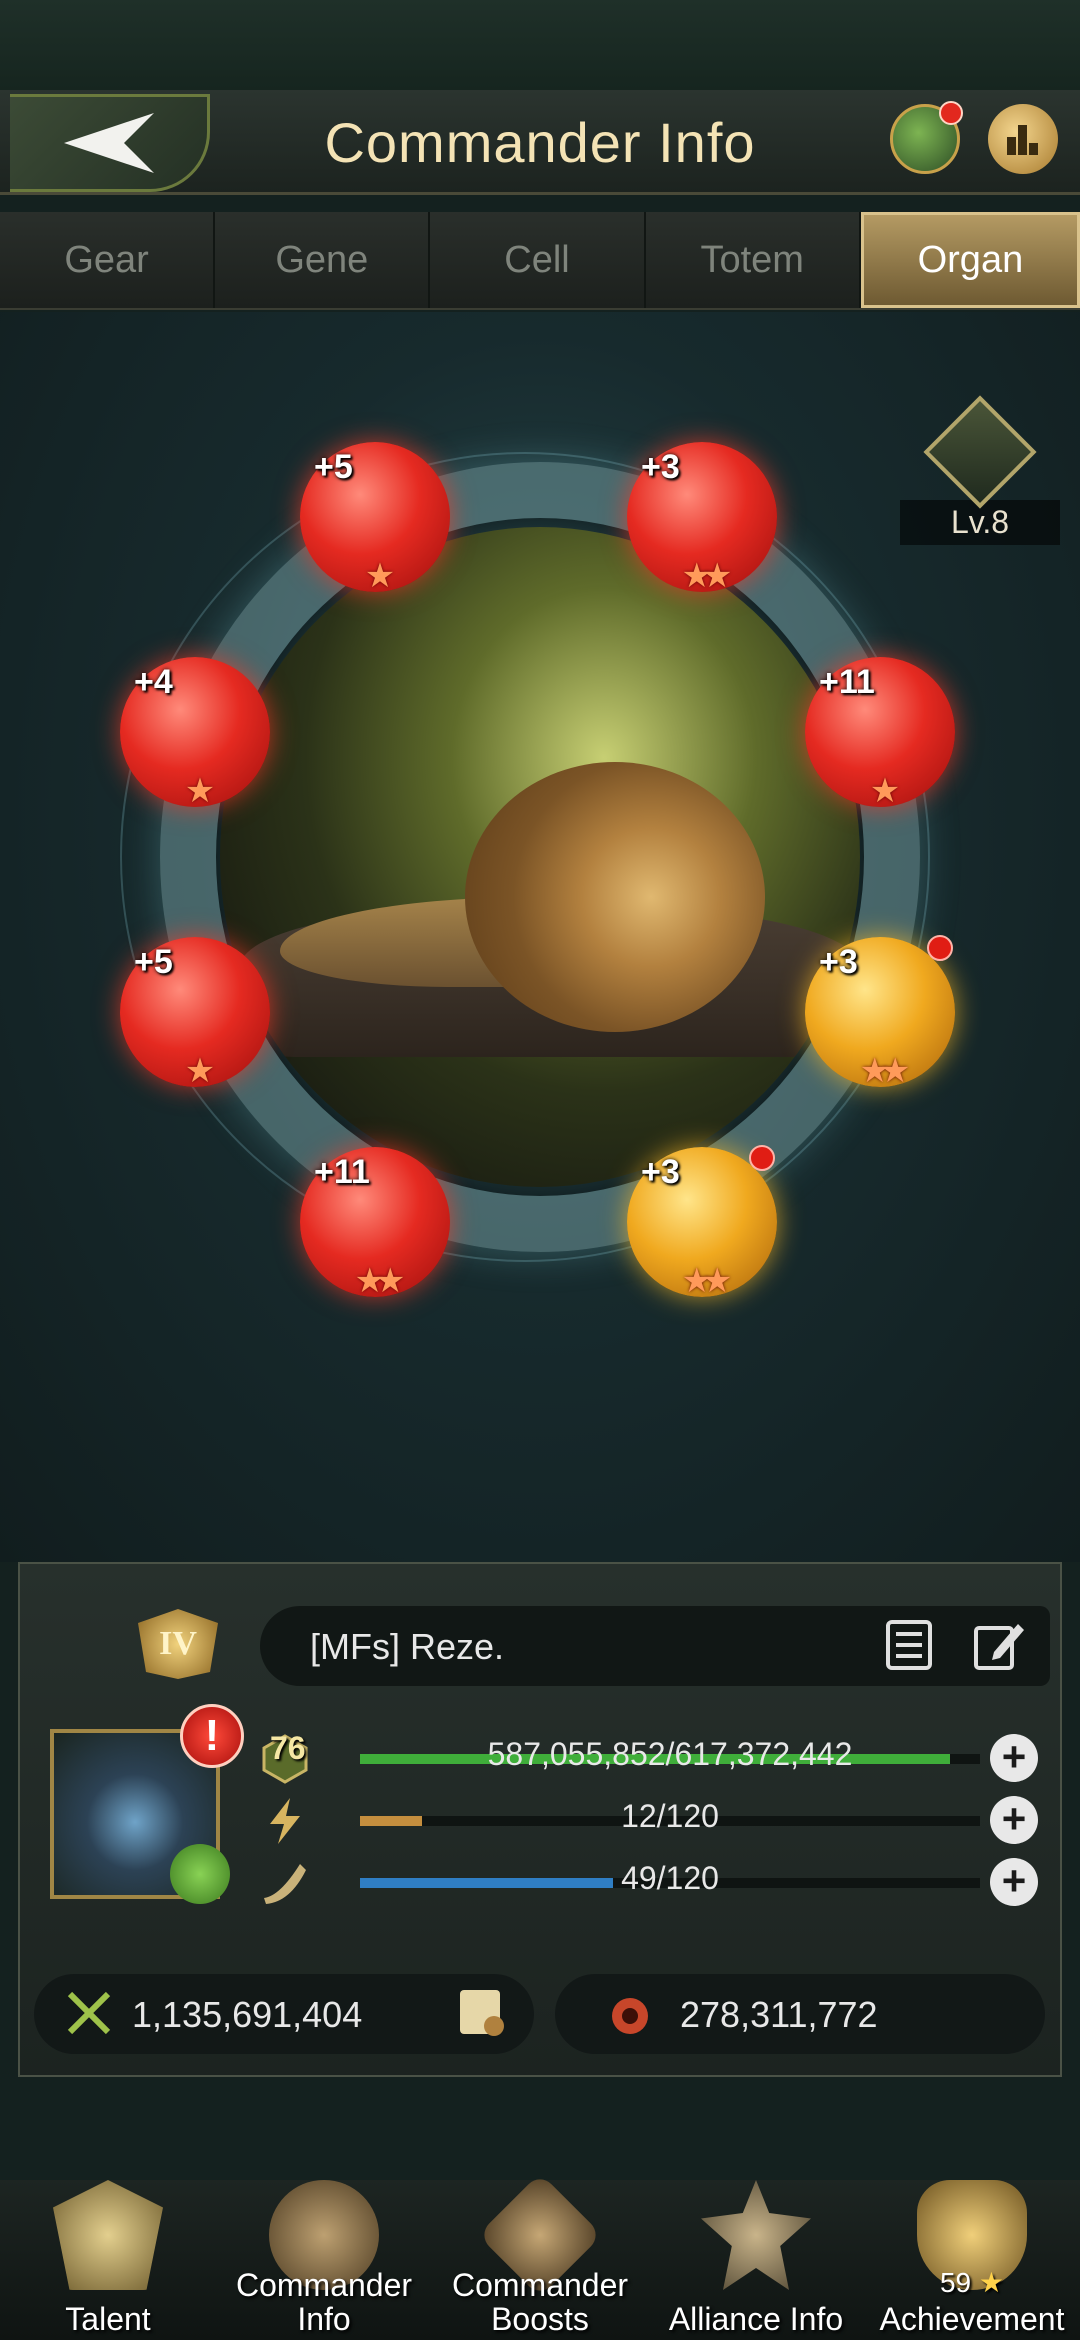 The image size is (1080, 2340). I want to click on tab-bar: Gear Gene Cell Totem Organ, so click(540, 261).